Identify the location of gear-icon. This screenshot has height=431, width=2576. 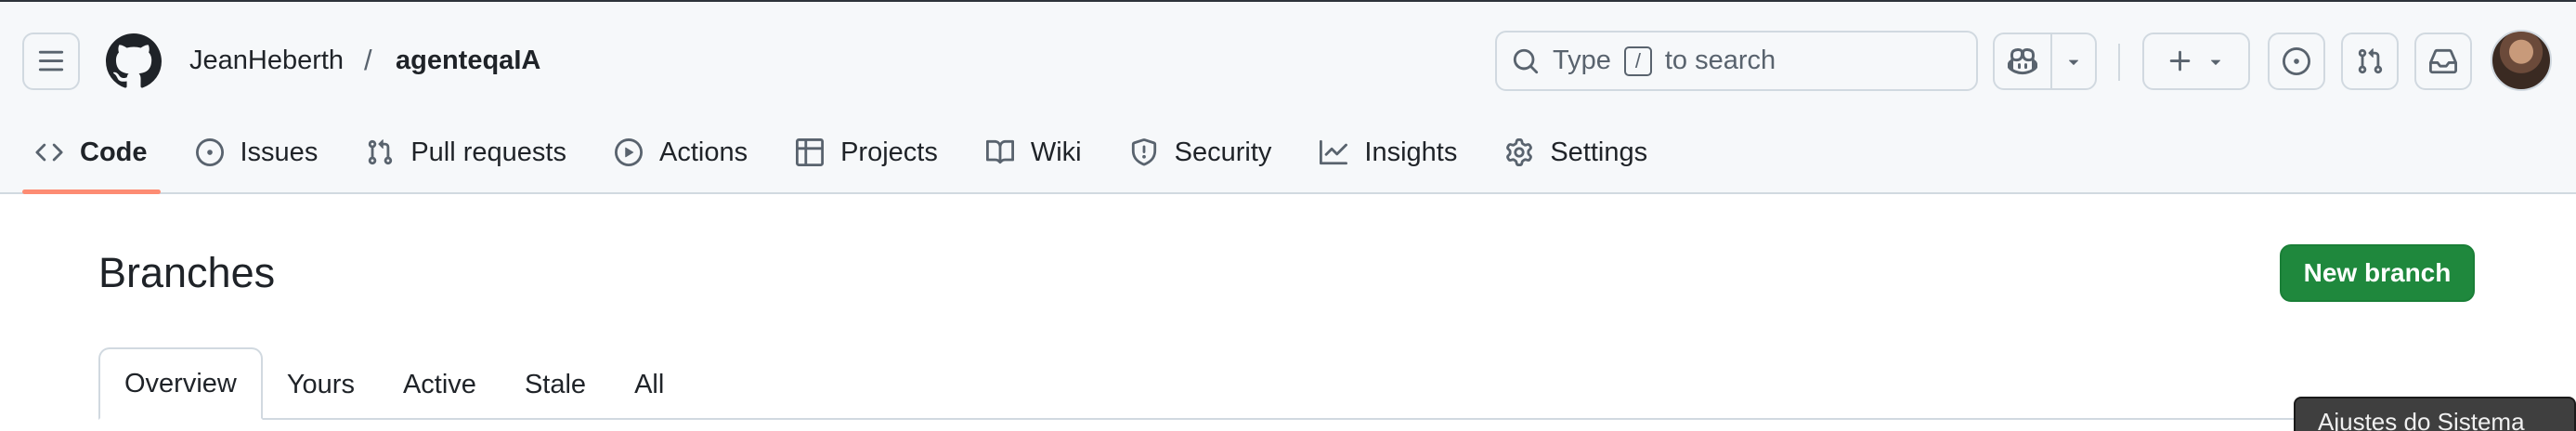
(1519, 152).